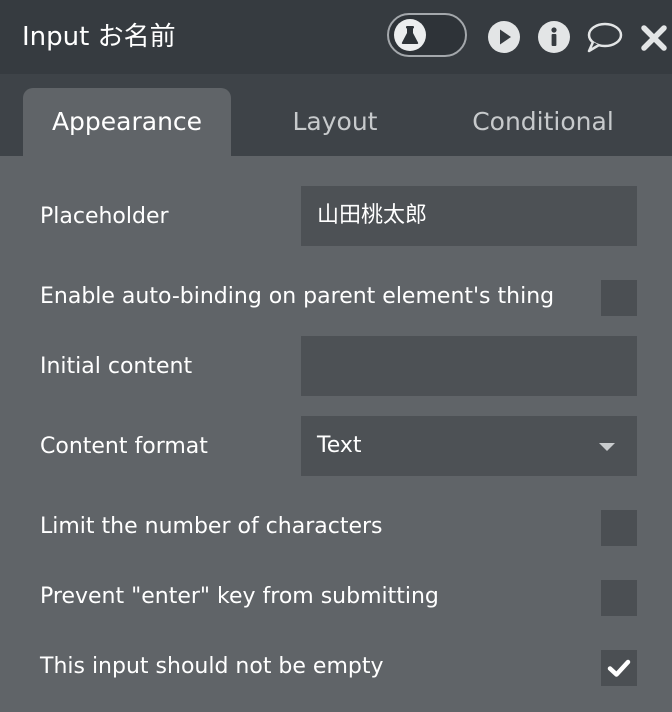  I want to click on content-format-dropdown: Text, so click(469, 446).